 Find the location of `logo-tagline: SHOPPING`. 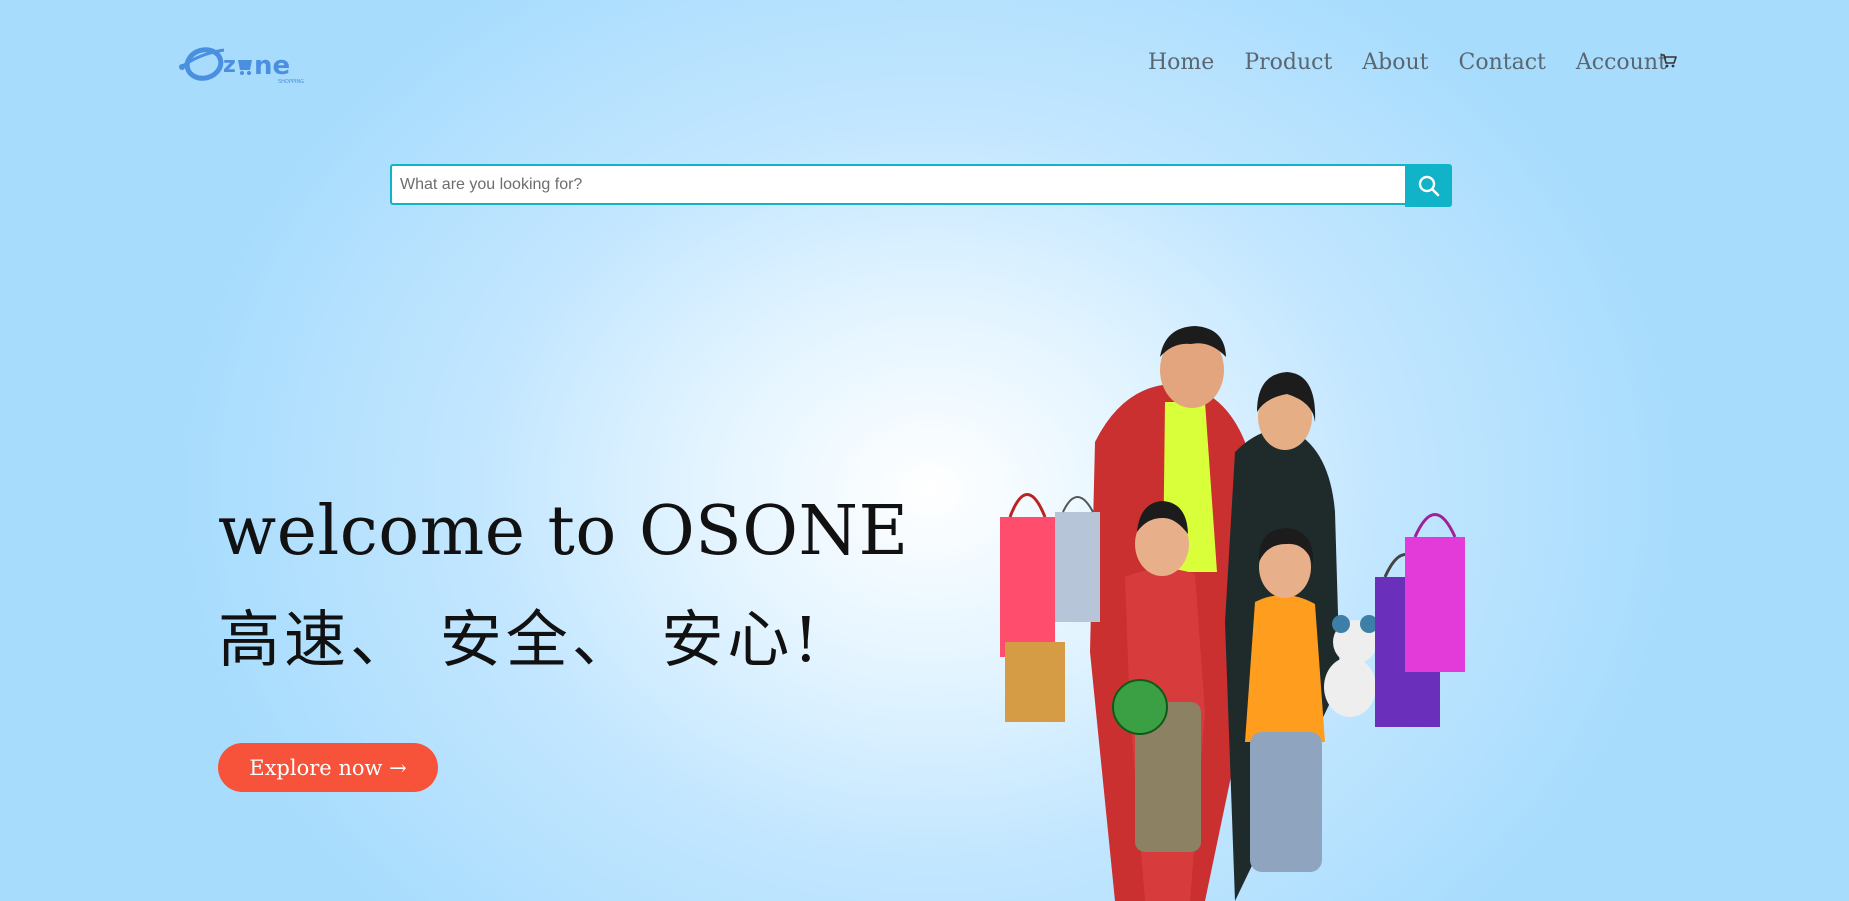

logo-tagline: SHOPPING is located at coordinates (291, 82).